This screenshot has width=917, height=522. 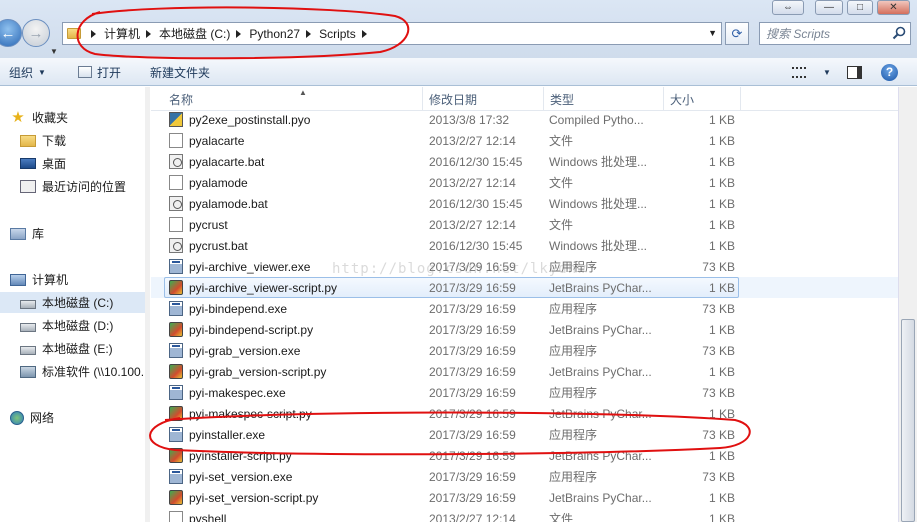 What do you see at coordinates (524, 224) in the screenshot?
I see `file-row: pycrust 2013/2/27 12:14 文件 1 KB` at bounding box center [524, 224].